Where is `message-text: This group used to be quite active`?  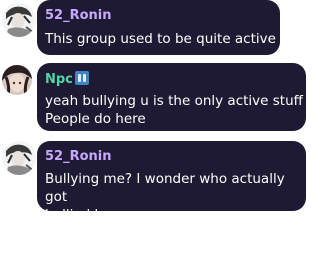
message-text: This group used to be quite active is located at coordinates (160, 39).